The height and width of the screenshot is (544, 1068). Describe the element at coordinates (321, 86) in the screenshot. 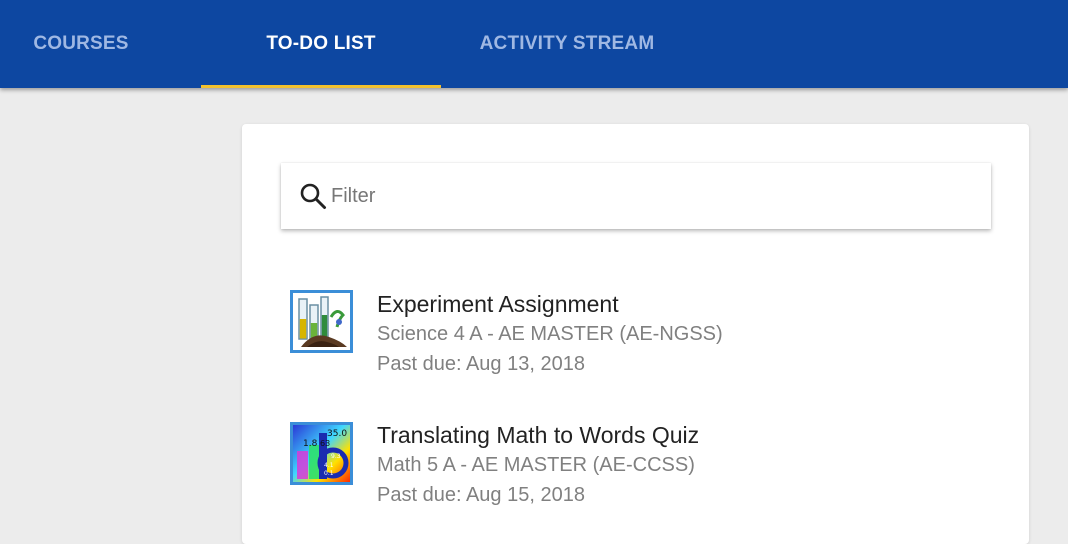

I see `active-tab-indicator` at that location.